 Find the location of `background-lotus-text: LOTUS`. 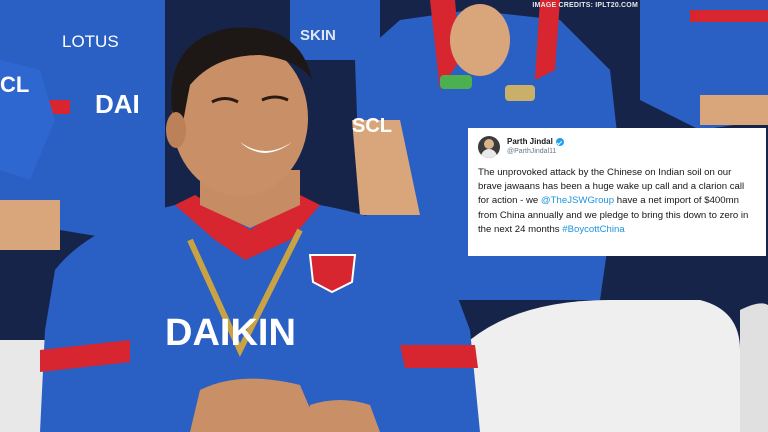

background-lotus-text: LOTUS is located at coordinates (90, 41).